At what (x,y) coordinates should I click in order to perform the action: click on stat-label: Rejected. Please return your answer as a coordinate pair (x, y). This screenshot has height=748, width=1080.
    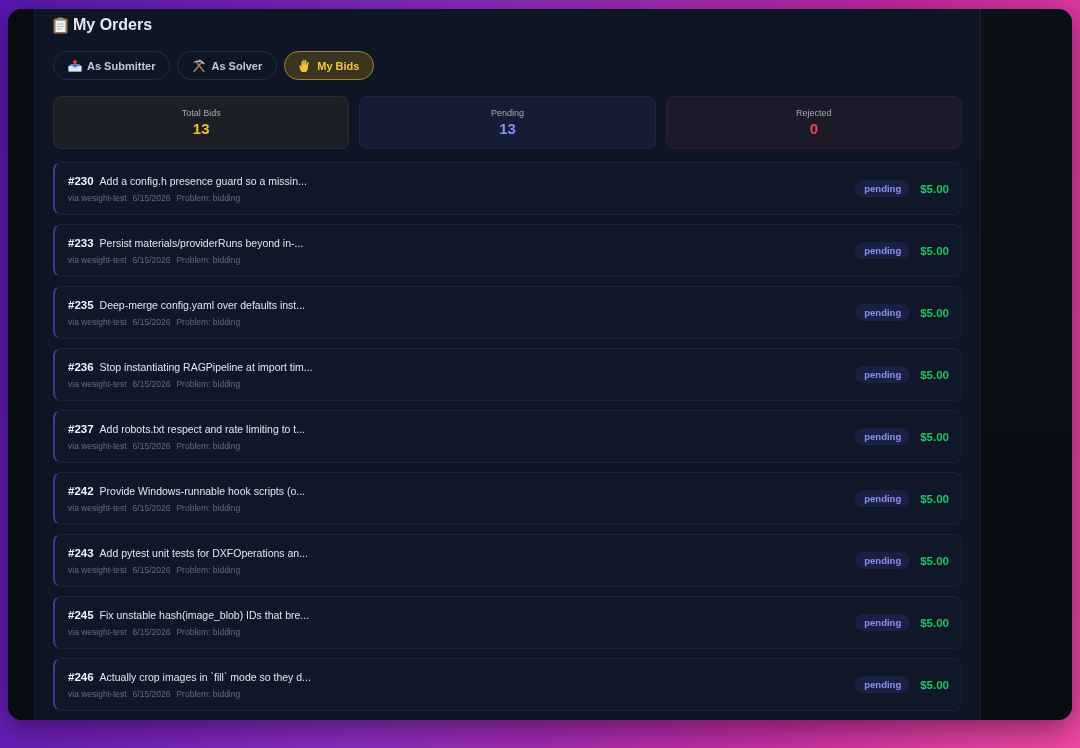
    Looking at the image, I should click on (814, 112).